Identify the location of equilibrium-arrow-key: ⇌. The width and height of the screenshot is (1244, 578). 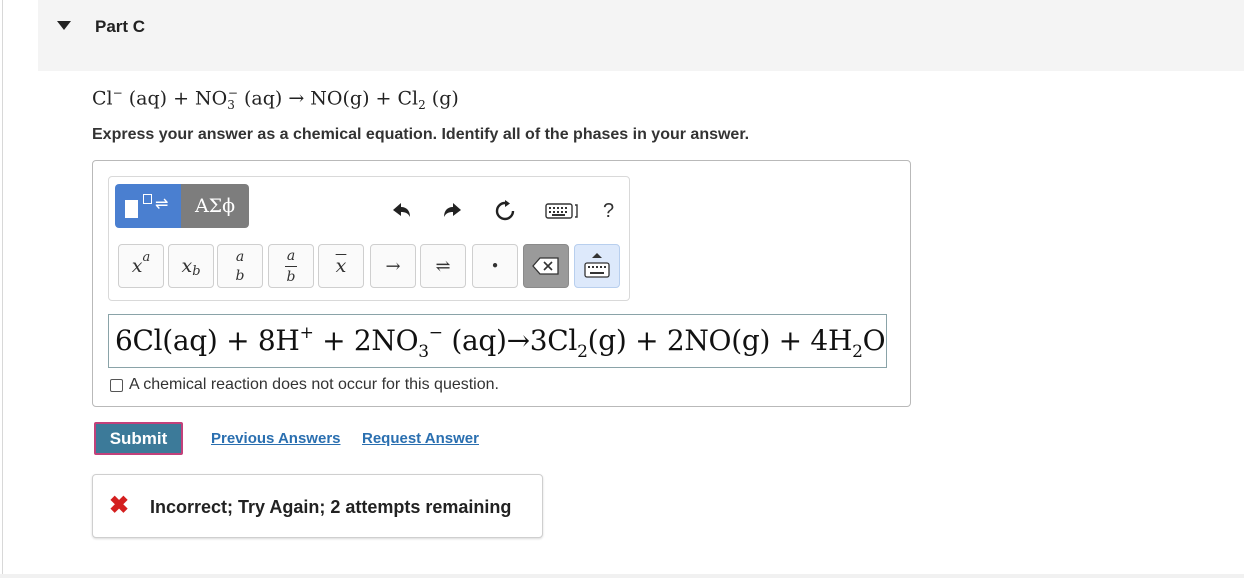
(443, 266).